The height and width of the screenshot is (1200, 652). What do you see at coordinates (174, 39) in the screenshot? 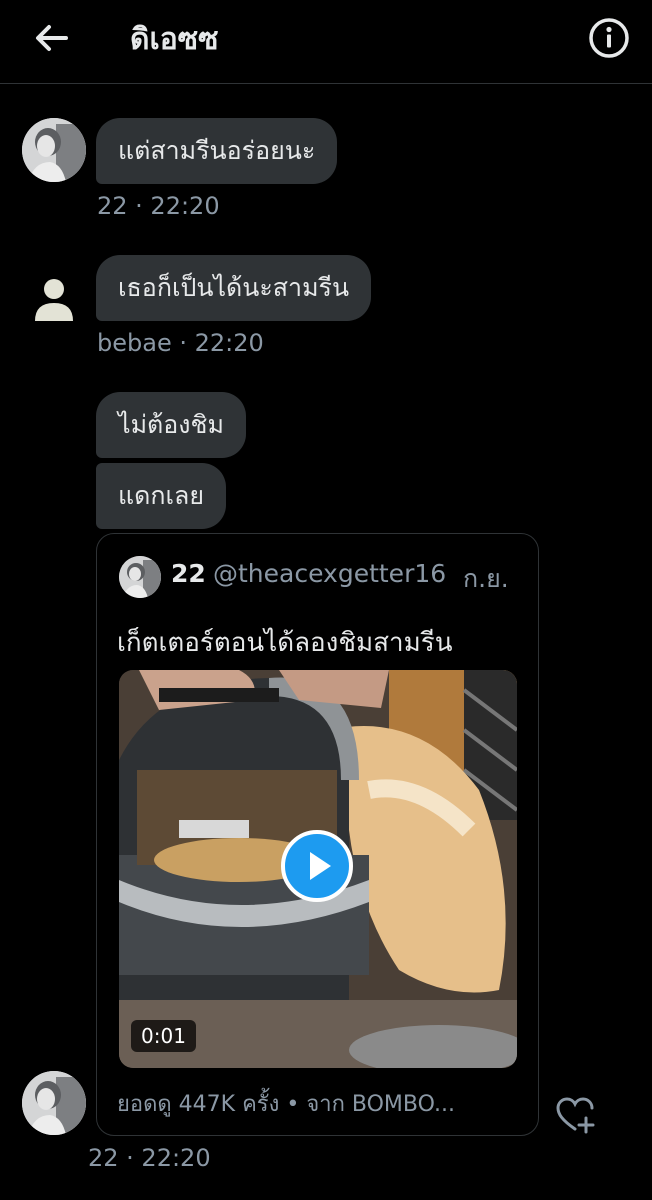
I see `conversation-title: ดิเอซซ` at bounding box center [174, 39].